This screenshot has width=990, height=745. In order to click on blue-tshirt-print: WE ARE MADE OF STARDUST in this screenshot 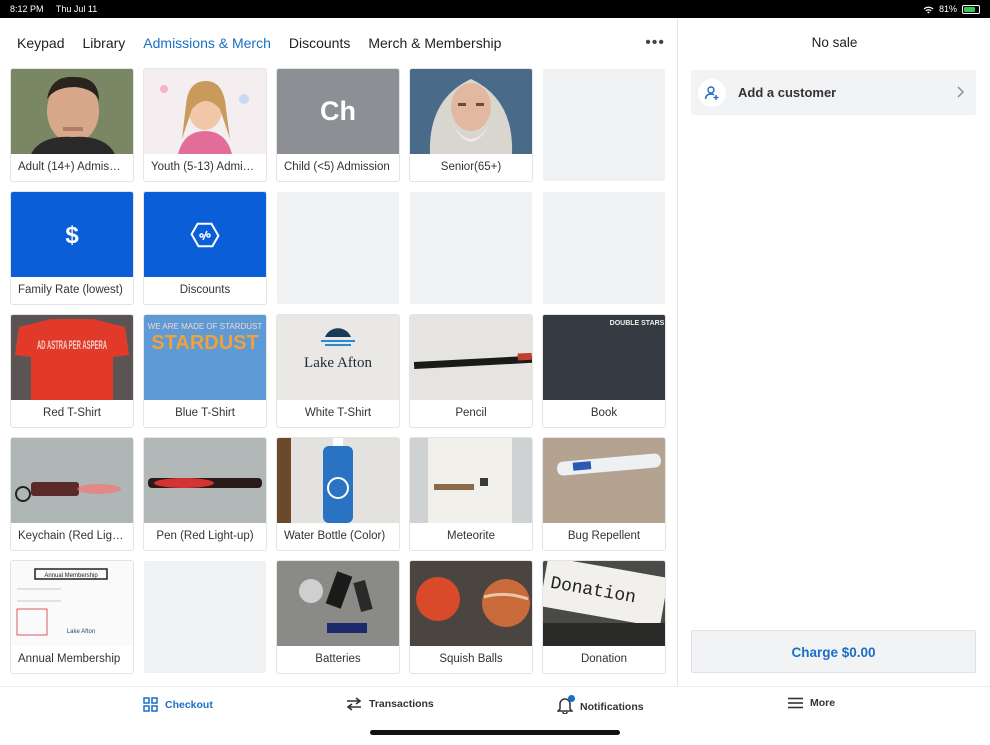, I will do `click(205, 326)`.